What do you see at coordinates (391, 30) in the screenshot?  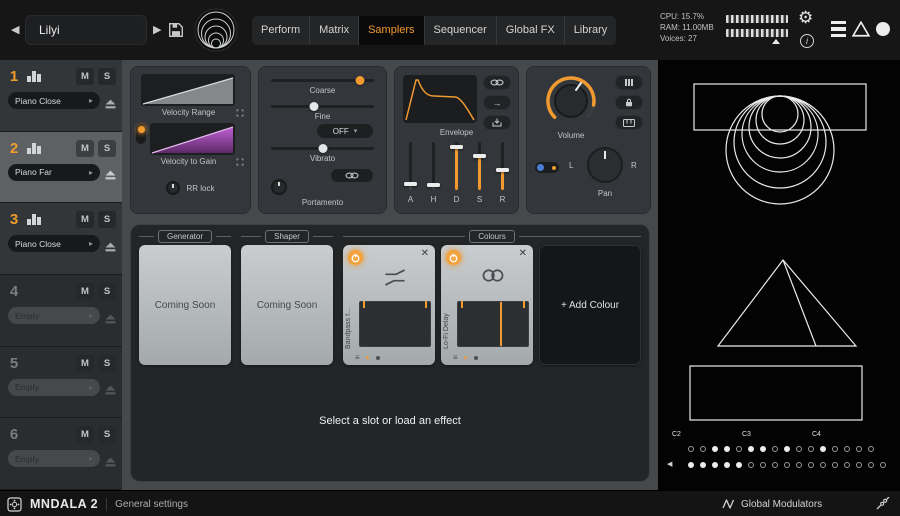 I see `tab-samplers: Samplers` at bounding box center [391, 30].